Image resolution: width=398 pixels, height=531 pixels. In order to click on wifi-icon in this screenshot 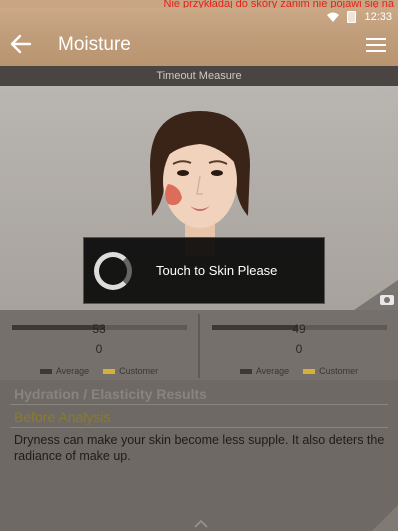, I will do `click(333, 17)`.